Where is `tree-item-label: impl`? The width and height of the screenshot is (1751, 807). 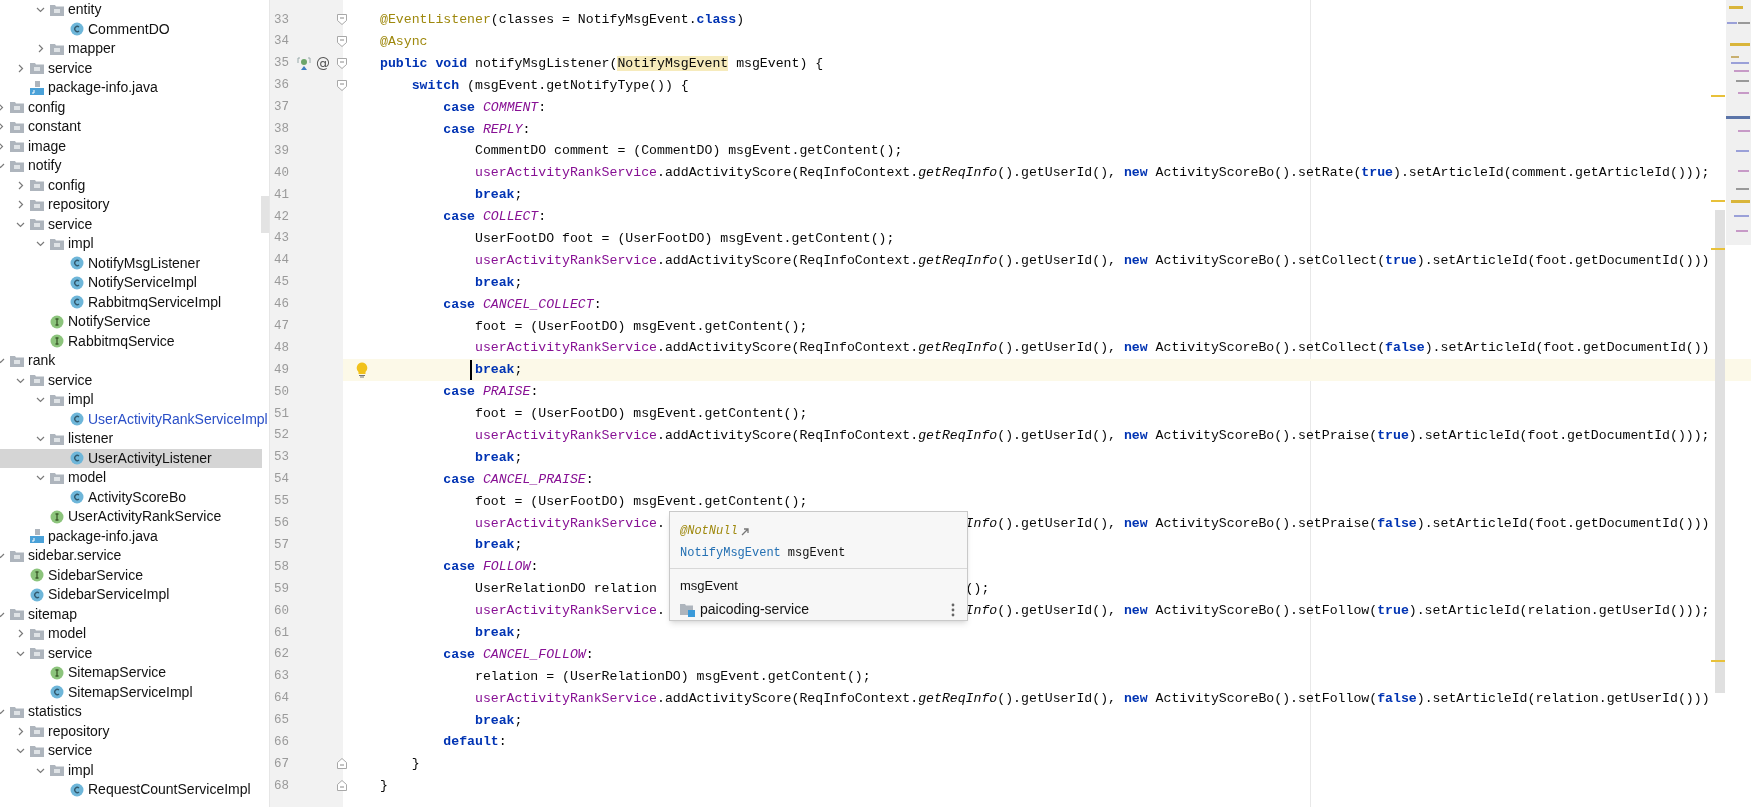 tree-item-label: impl is located at coordinates (81, 400).